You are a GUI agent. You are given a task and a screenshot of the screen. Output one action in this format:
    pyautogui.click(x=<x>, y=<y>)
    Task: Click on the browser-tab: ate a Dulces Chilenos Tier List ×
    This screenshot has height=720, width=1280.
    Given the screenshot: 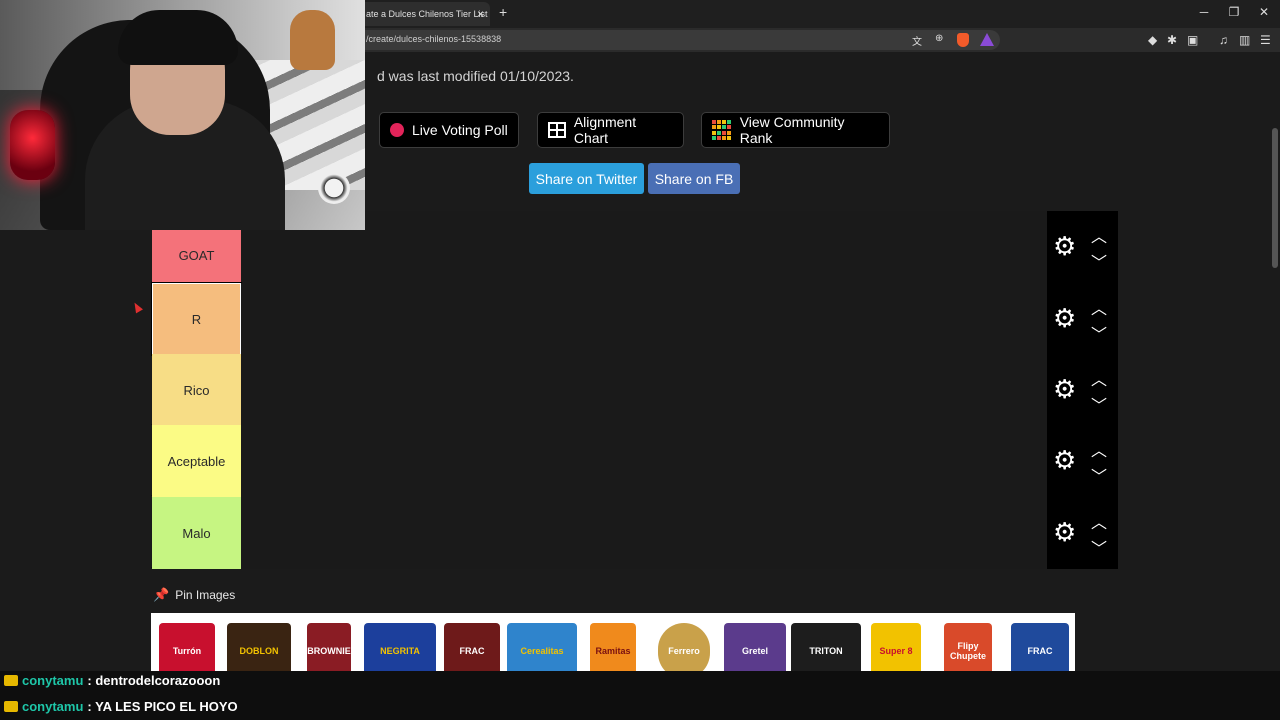 What is the action you would take?
    pyautogui.click(x=421, y=14)
    